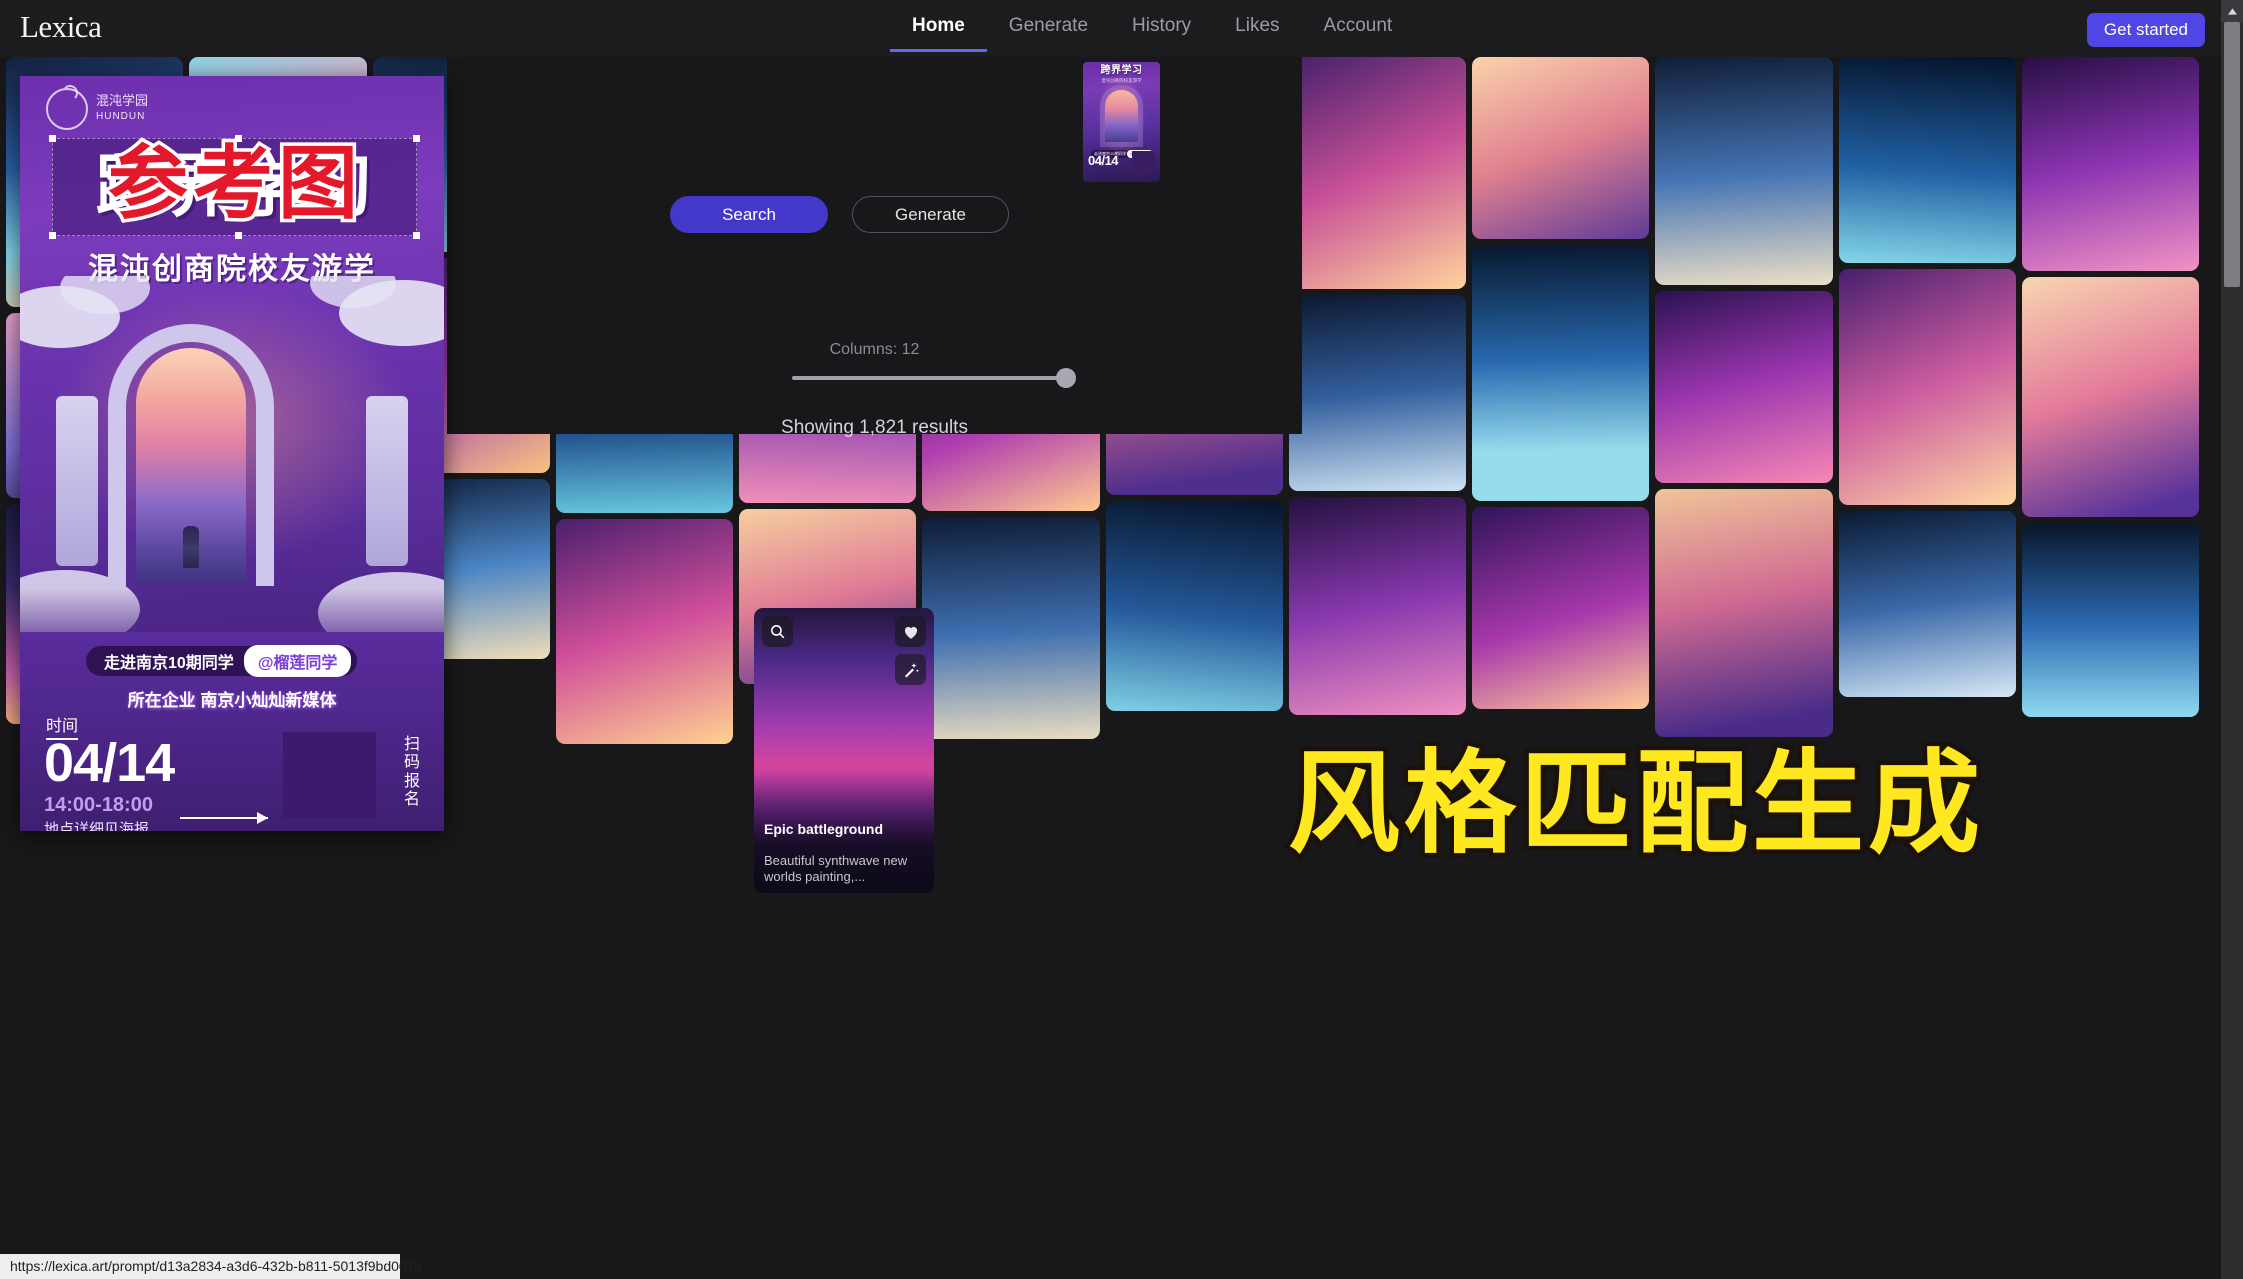 The height and width of the screenshot is (1279, 2243). What do you see at coordinates (777, 631) in the screenshot?
I see `search-icon` at bounding box center [777, 631].